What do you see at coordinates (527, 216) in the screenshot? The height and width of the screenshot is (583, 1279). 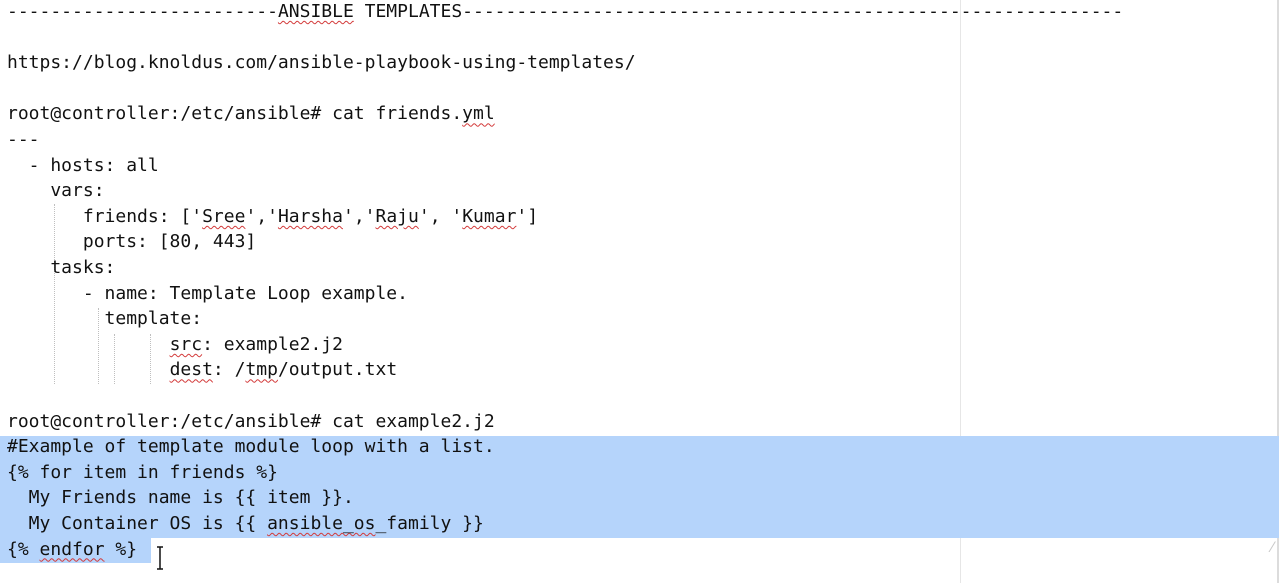 I see `line-text: ']` at bounding box center [527, 216].